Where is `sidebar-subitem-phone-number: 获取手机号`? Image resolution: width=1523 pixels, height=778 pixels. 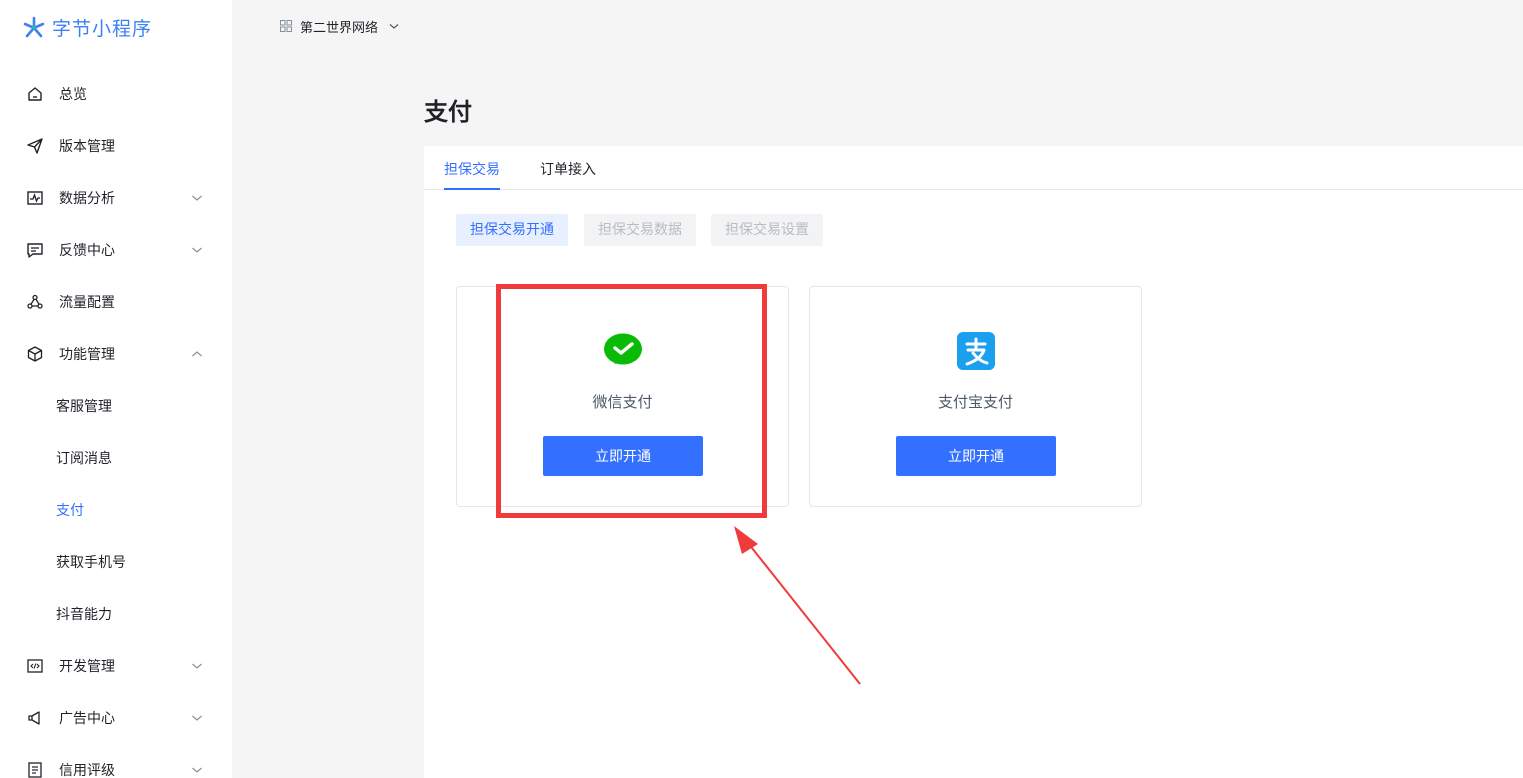 sidebar-subitem-phone-number: 获取手机号 is located at coordinates (116, 562).